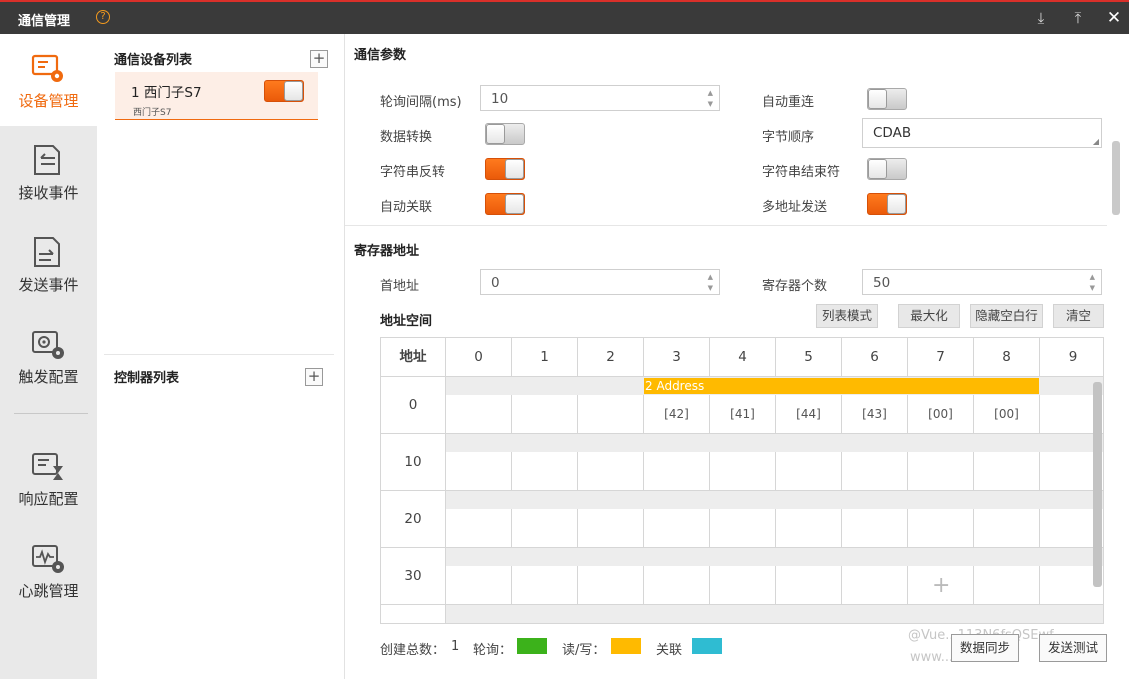  Describe the element at coordinates (1078, 316) in the screenshot. I see `clear-button: 清空` at that location.